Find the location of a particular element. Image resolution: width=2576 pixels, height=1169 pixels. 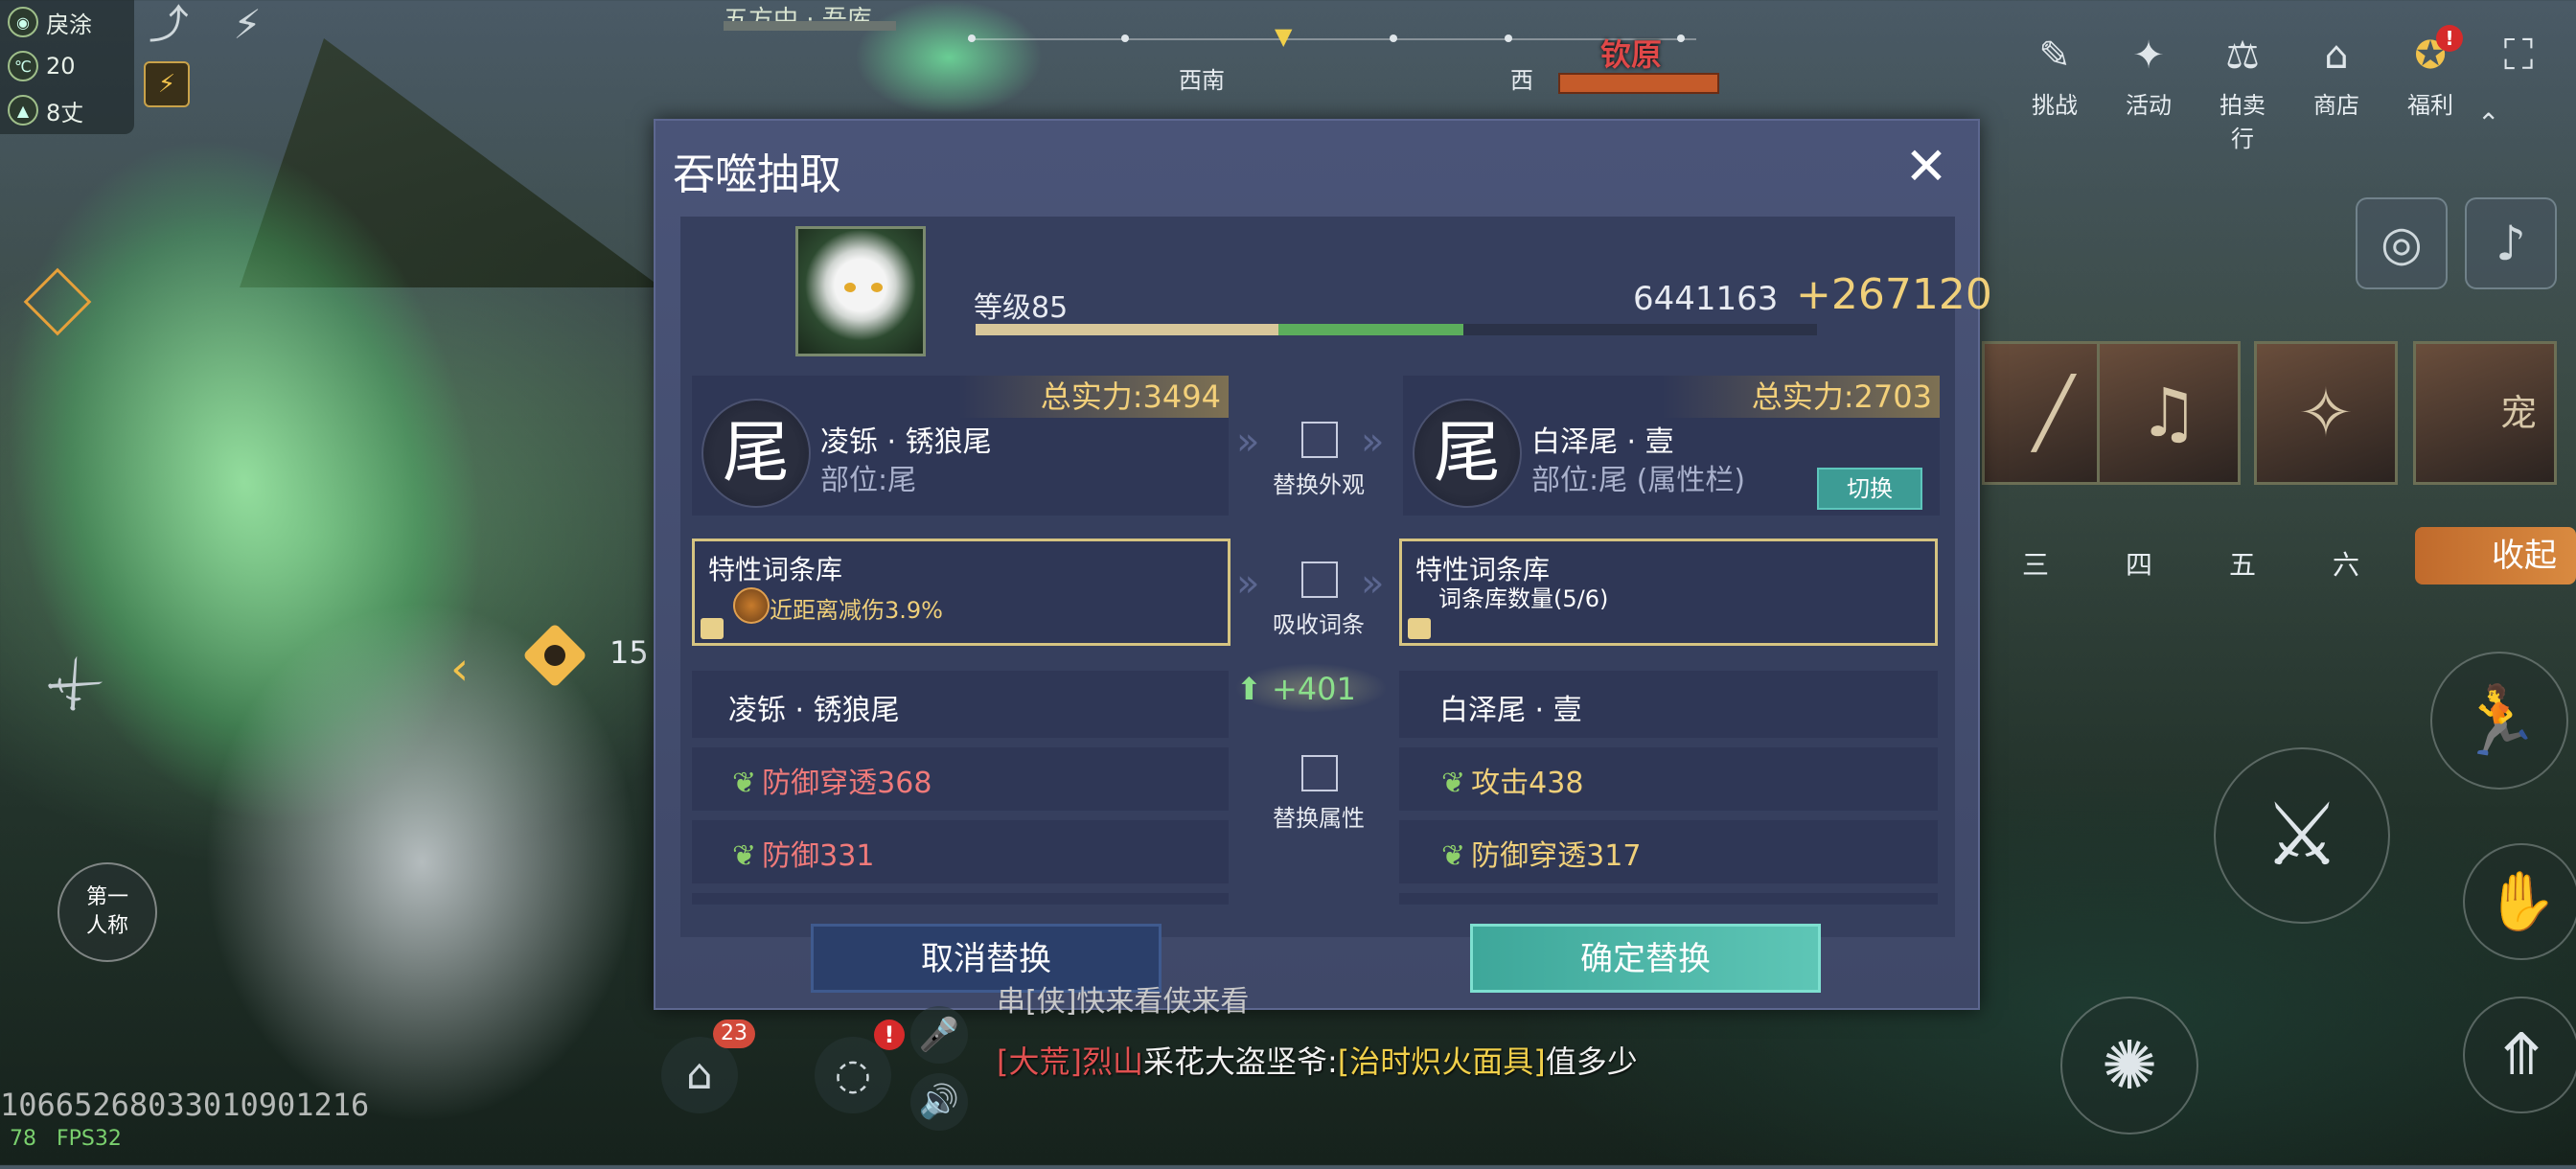

temperature-row: ℃ 20 is located at coordinates (67, 66).